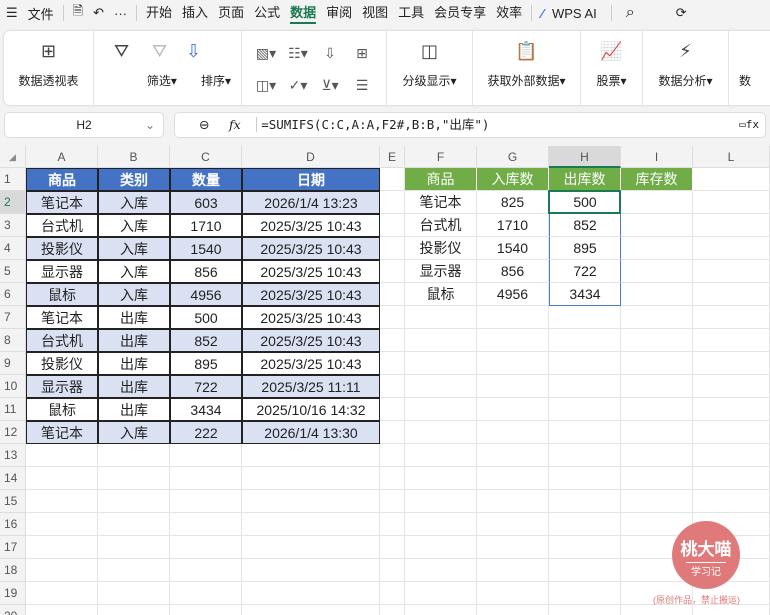  Describe the element at coordinates (585, 248) in the screenshot. I see `spill-cell: 895` at that location.